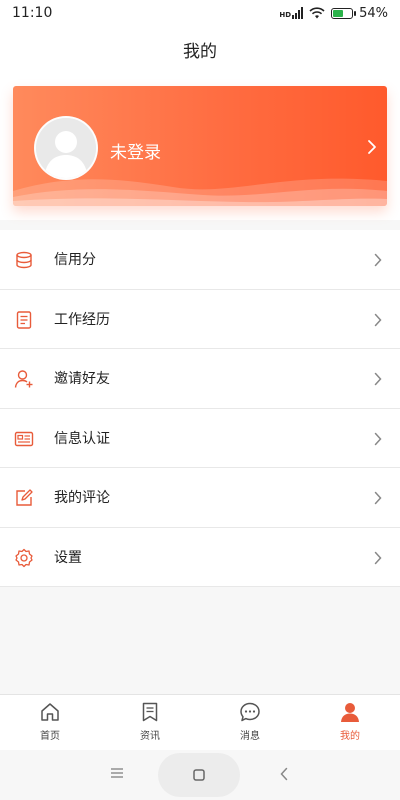  Describe the element at coordinates (344, 13) in the screenshot. I see `battery-icon` at that location.